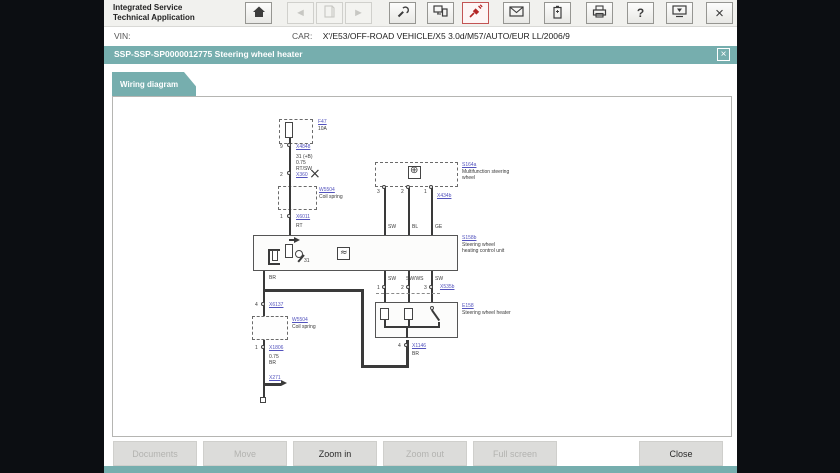 Image resolution: width=840 pixels, height=473 pixels. I want to click on diagram-ld: GE, so click(439, 227).